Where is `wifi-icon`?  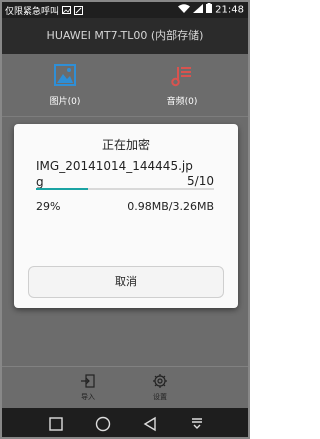
wifi-icon is located at coordinates (183, 9).